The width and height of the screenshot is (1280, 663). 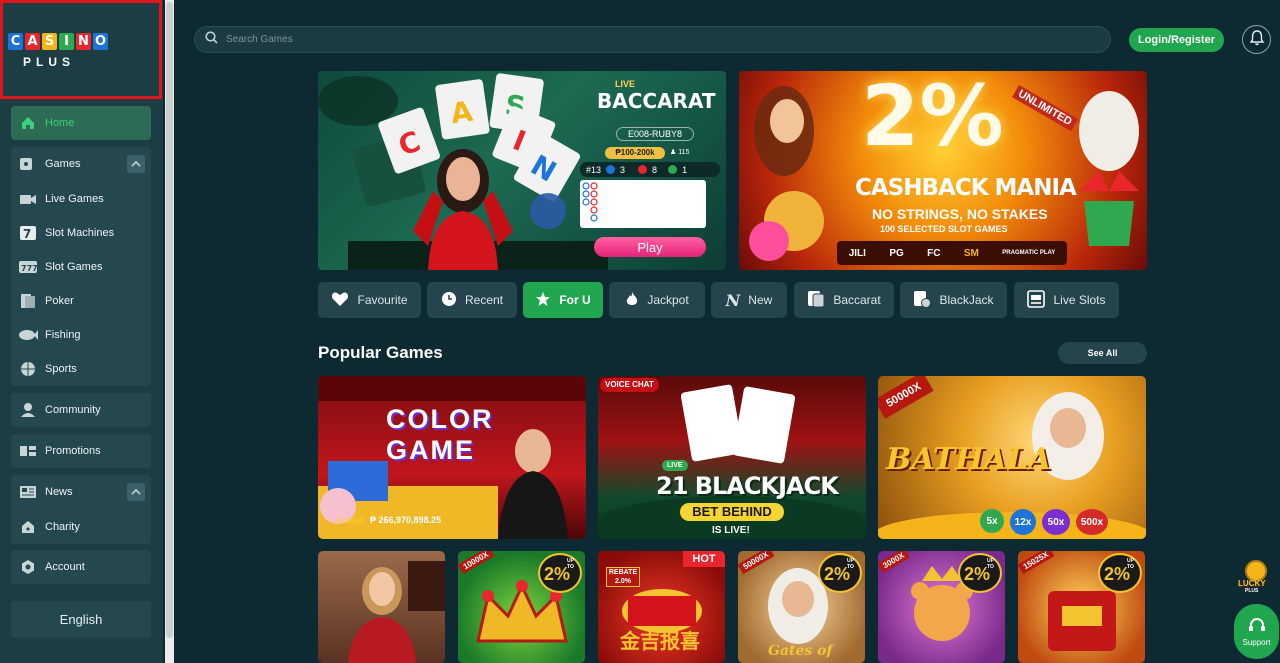 What do you see at coordinates (1029, 253) in the screenshot?
I see `provider-pragmatic: PRAGMATIC PLAY` at bounding box center [1029, 253].